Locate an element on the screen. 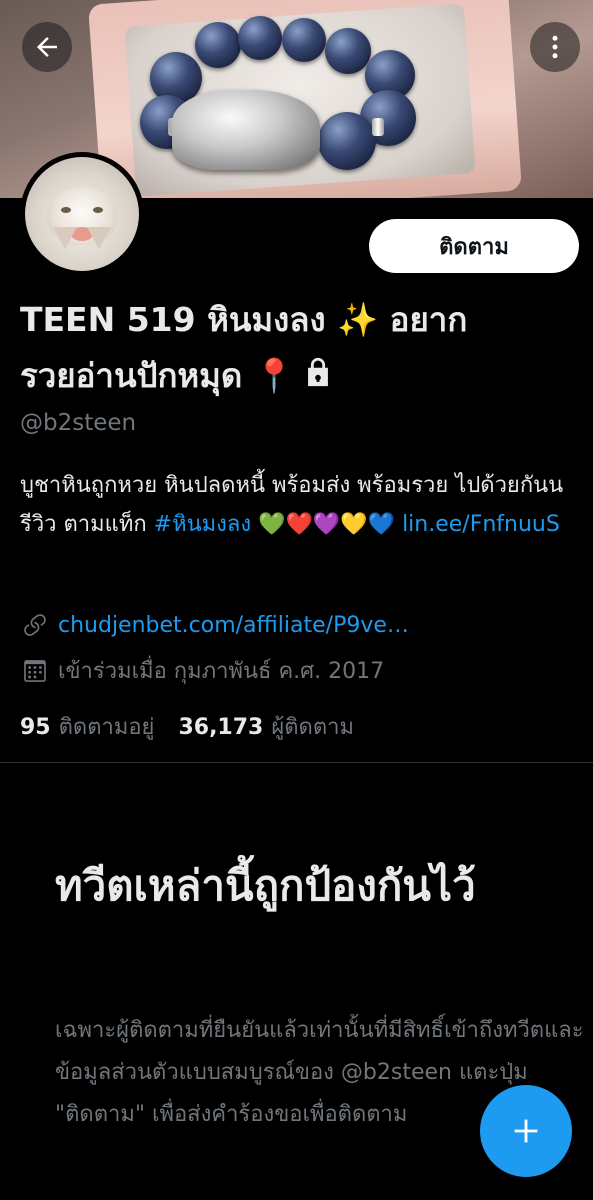  follow-stats: 95 ติดตามอยู่ 36,173 ผู้ติดตาม is located at coordinates (187, 726).